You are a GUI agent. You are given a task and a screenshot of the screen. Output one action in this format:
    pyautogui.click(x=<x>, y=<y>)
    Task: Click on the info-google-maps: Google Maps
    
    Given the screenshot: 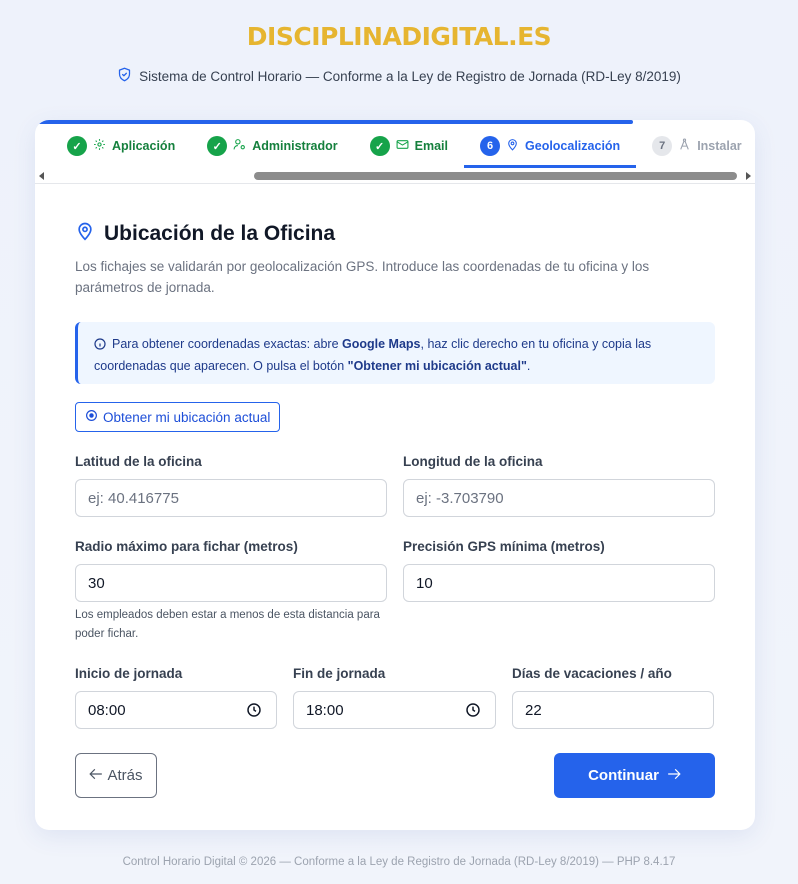 What is the action you would take?
    pyautogui.click(x=381, y=344)
    